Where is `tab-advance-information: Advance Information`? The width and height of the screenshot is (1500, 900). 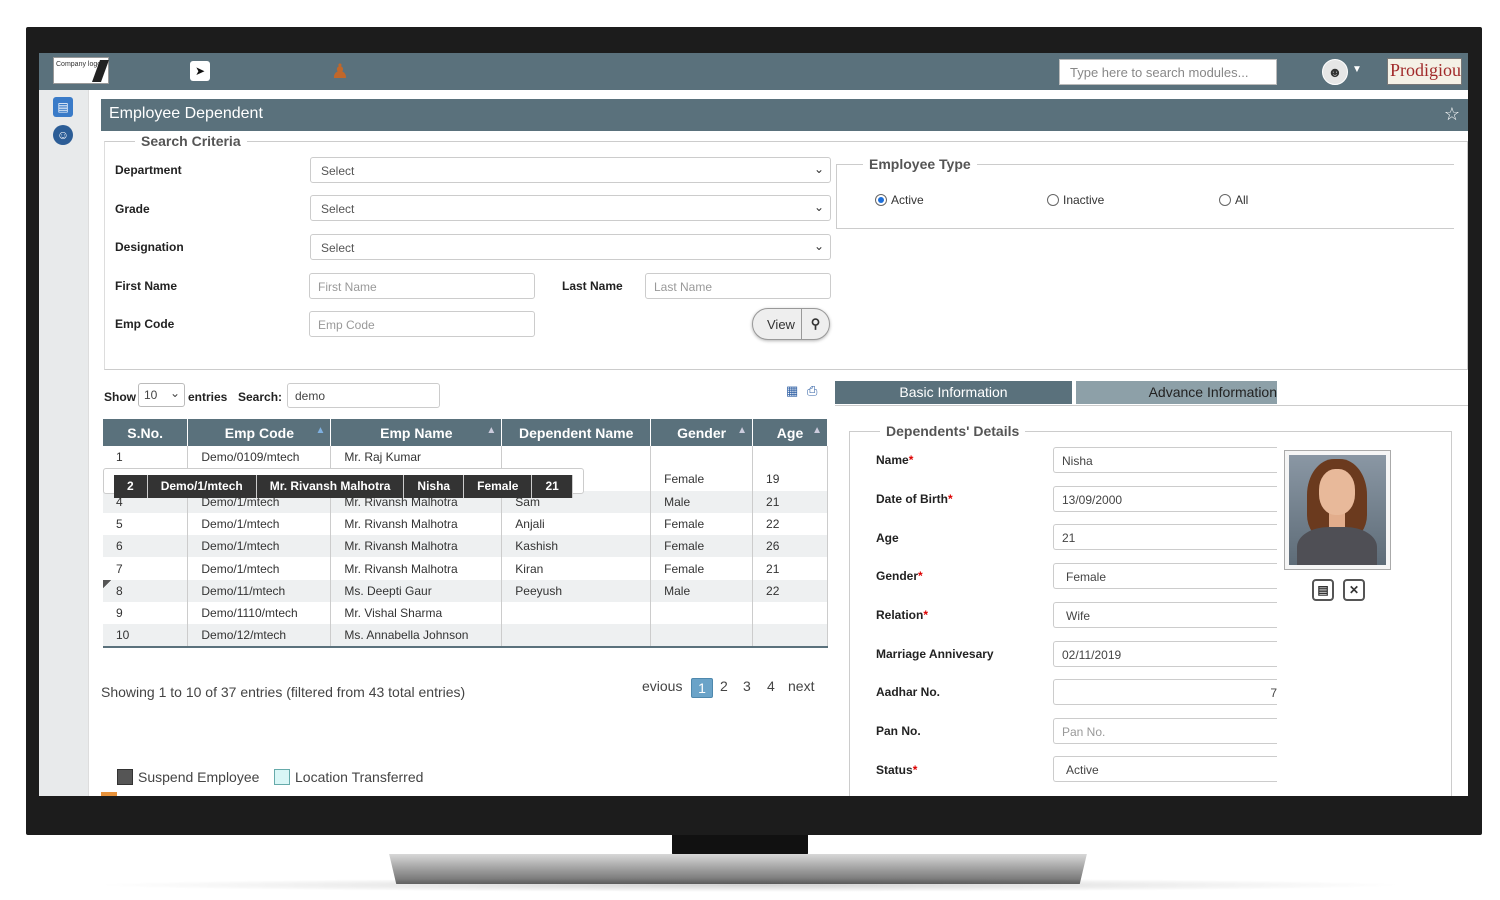 tab-advance-information: Advance Information is located at coordinates (1176, 392).